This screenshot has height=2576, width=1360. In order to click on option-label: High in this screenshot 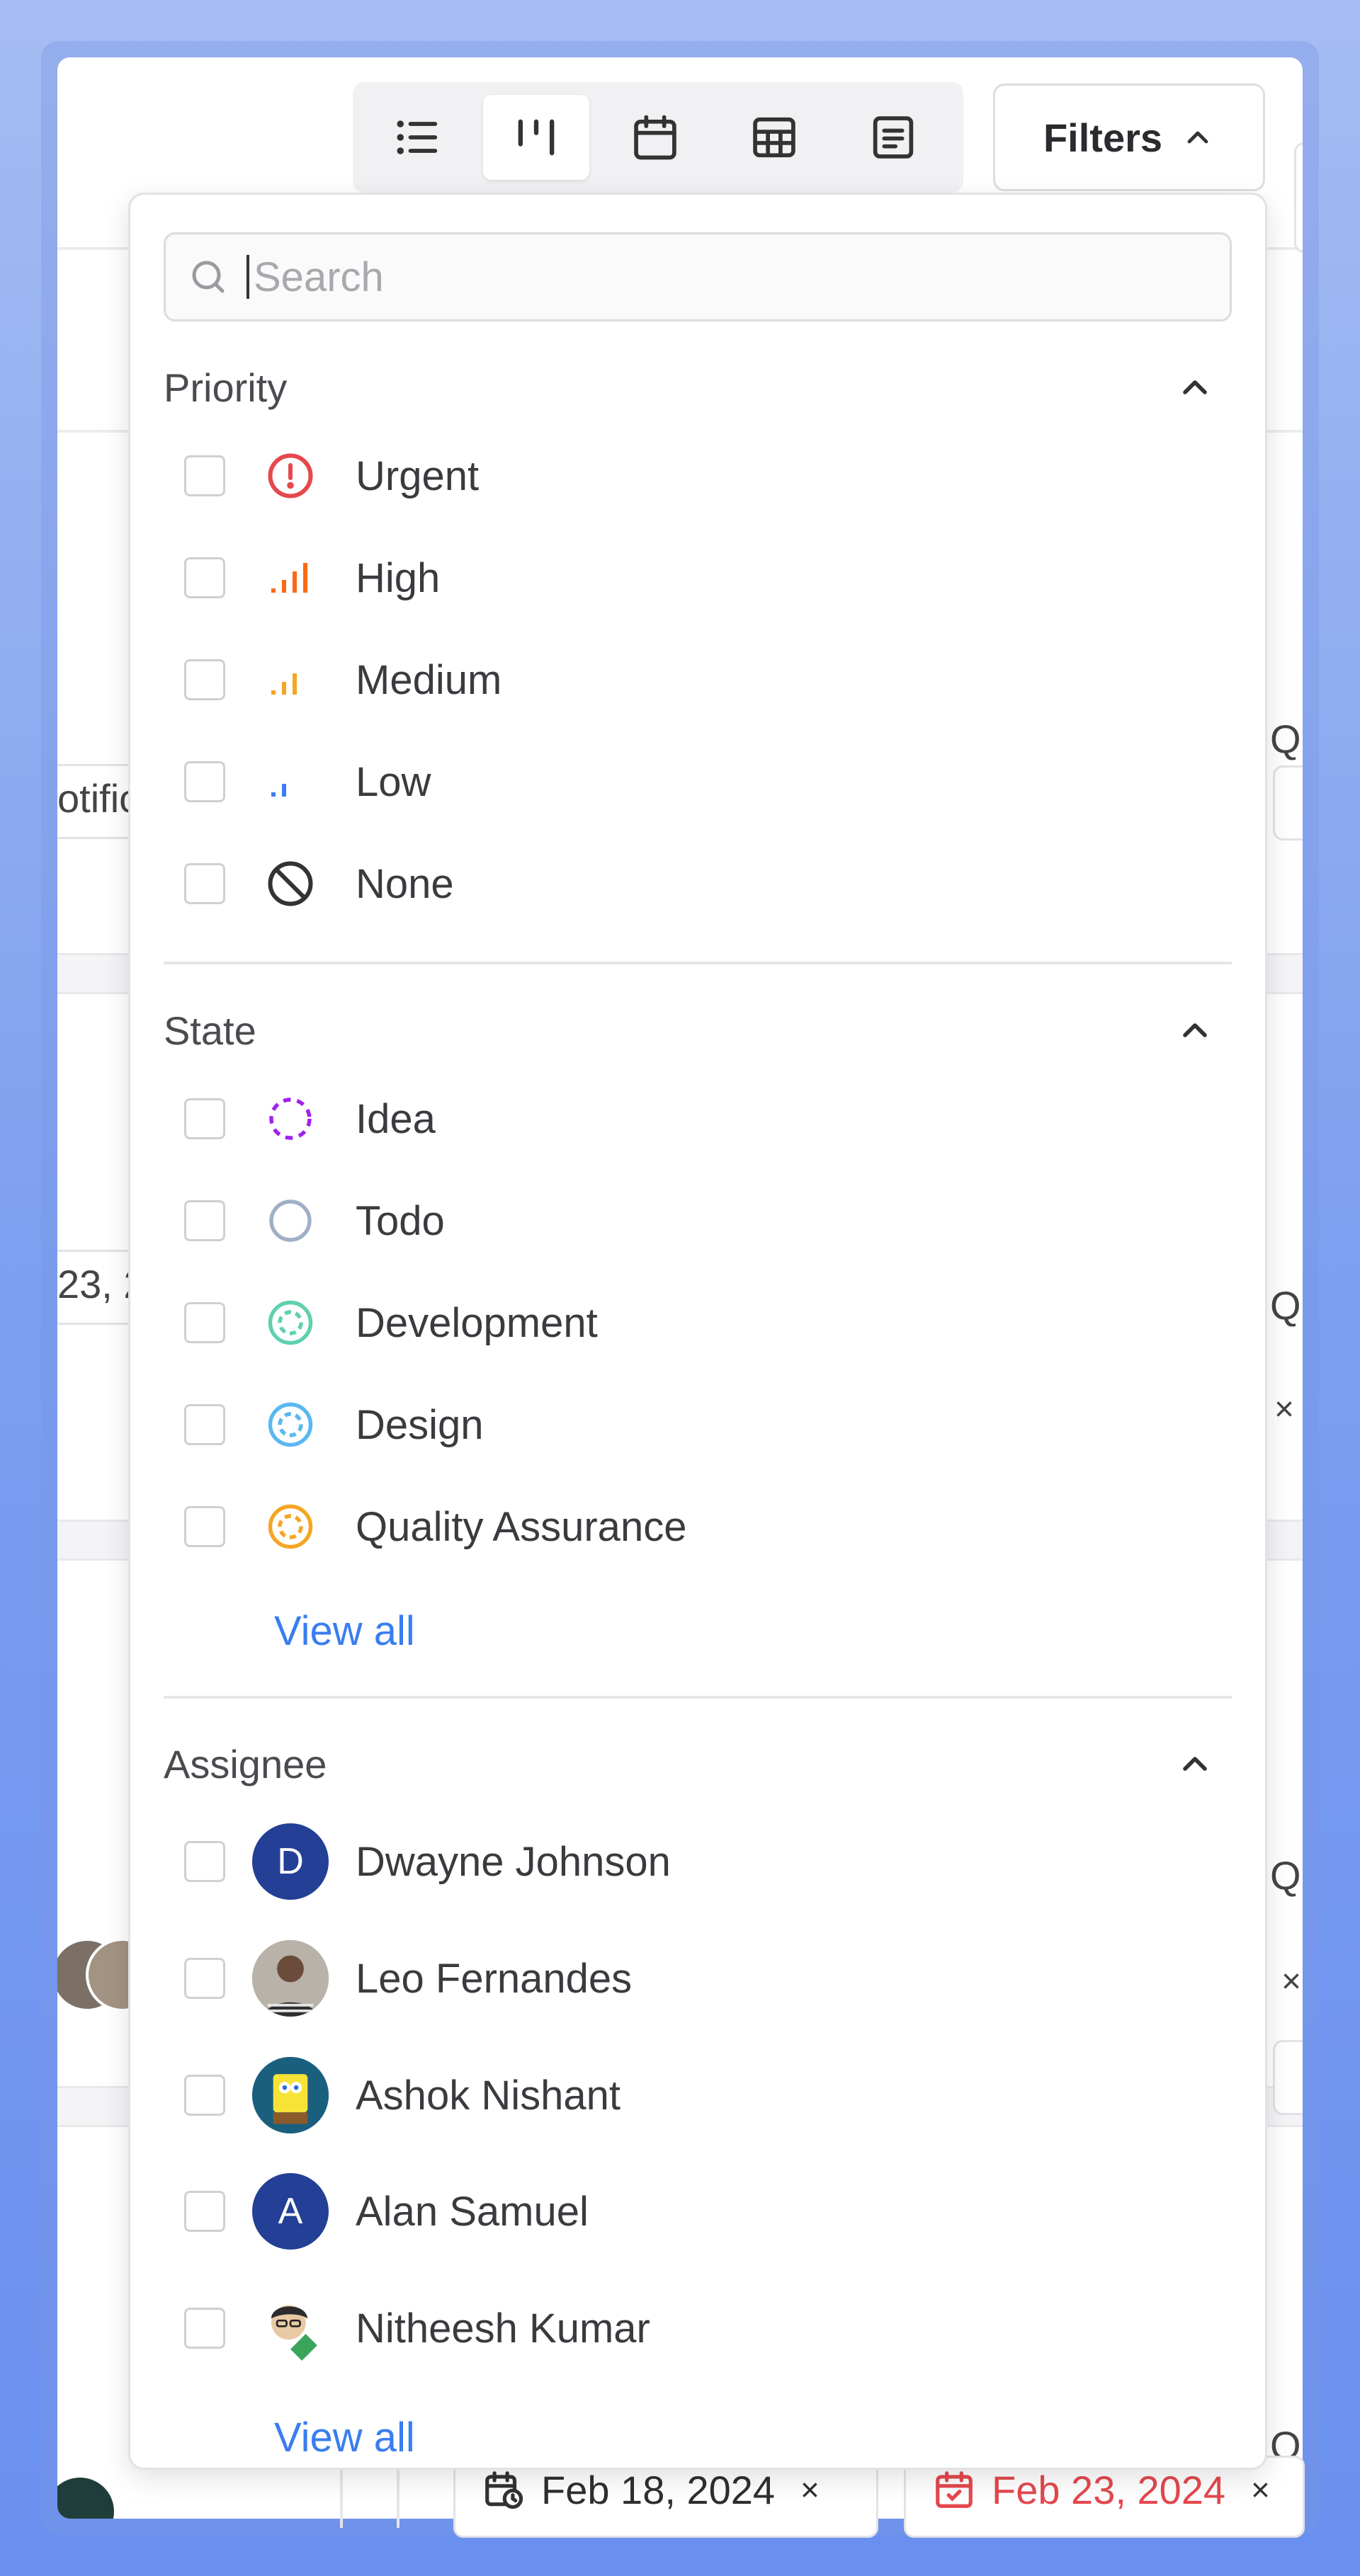, I will do `click(399, 578)`.